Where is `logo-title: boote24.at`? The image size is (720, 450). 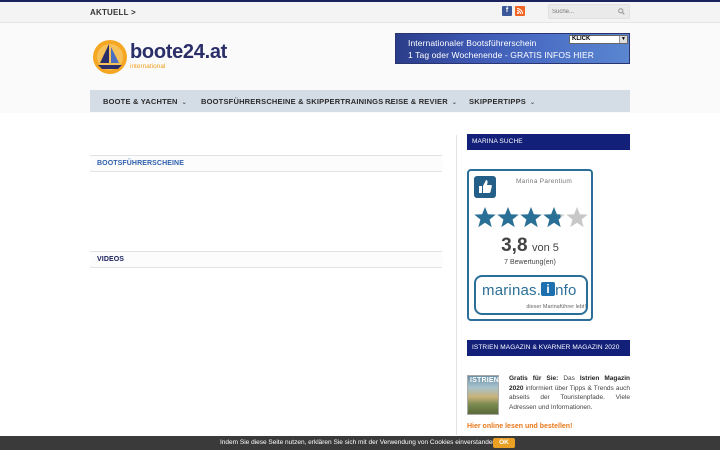
logo-title: boote24.at is located at coordinates (179, 52).